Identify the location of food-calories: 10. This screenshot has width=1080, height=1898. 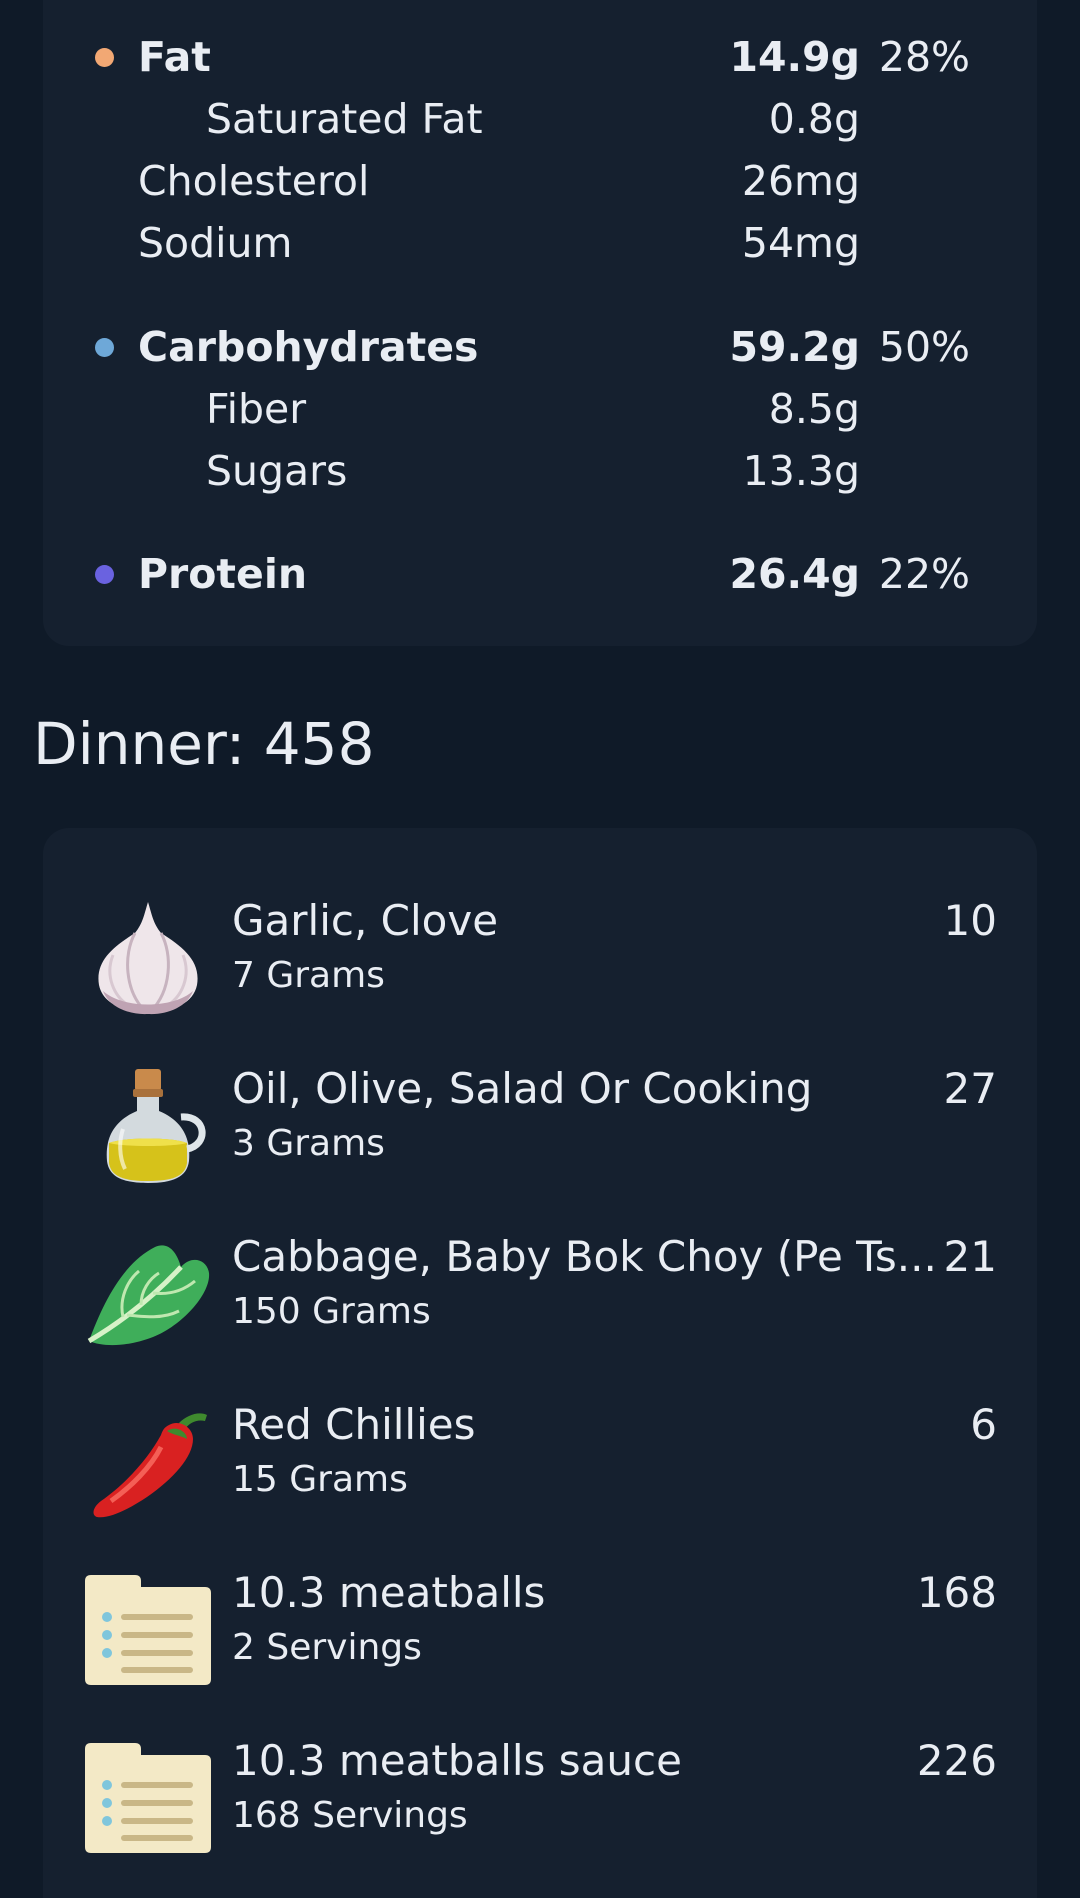
(970, 920).